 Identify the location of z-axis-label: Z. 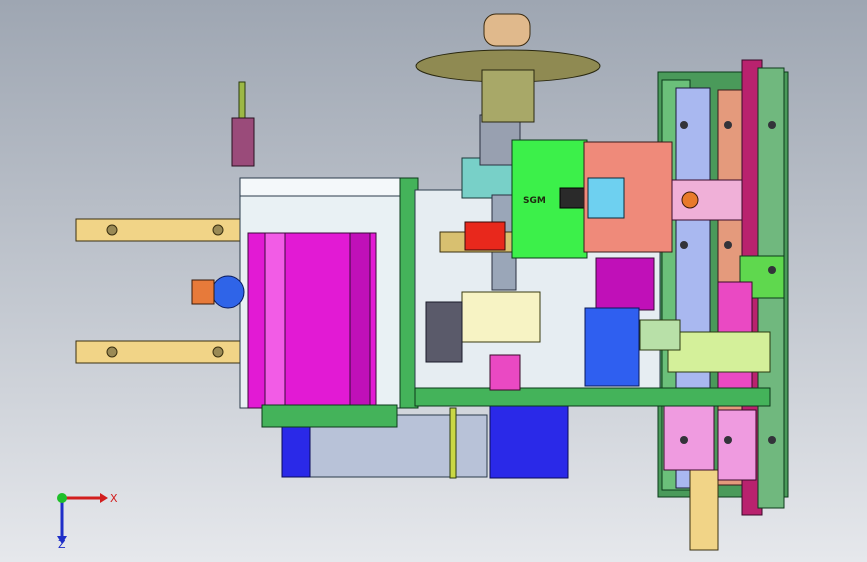
(62, 544).